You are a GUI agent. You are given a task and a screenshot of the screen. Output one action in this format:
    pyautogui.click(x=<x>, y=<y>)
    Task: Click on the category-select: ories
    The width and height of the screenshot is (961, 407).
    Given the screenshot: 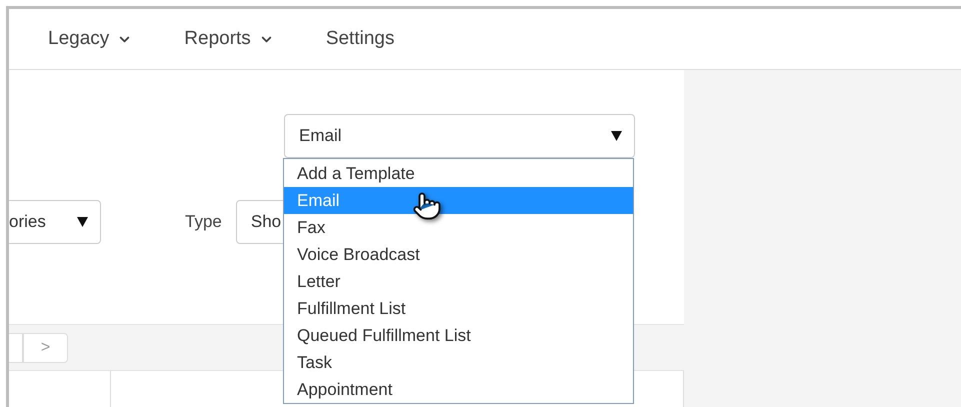 What is the action you would take?
    pyautogui.click(x=55, y=222)
    